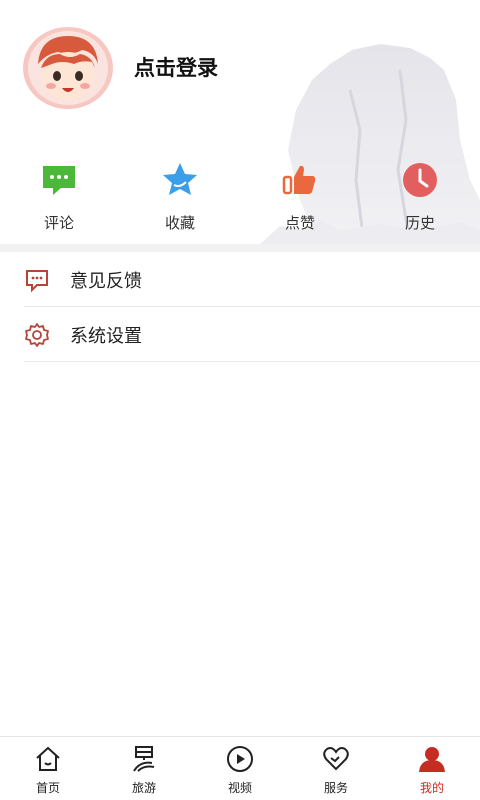 The width and height of the screenshot is (480, 800). What do you see at coordinates (59, 180) in the screenshot?
I see `comment-icon` at bounding box center [59, 180].